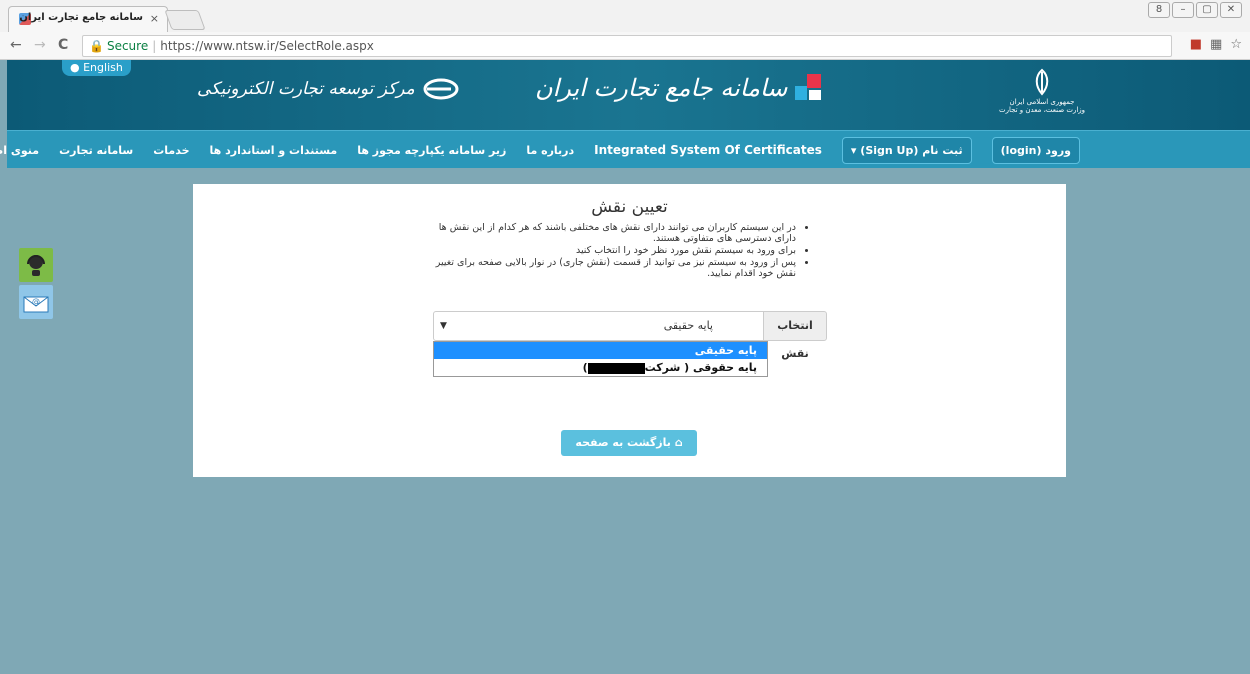 The image size is (1250, 674). I want to click on globe-icon: ●, so click(75, 67).